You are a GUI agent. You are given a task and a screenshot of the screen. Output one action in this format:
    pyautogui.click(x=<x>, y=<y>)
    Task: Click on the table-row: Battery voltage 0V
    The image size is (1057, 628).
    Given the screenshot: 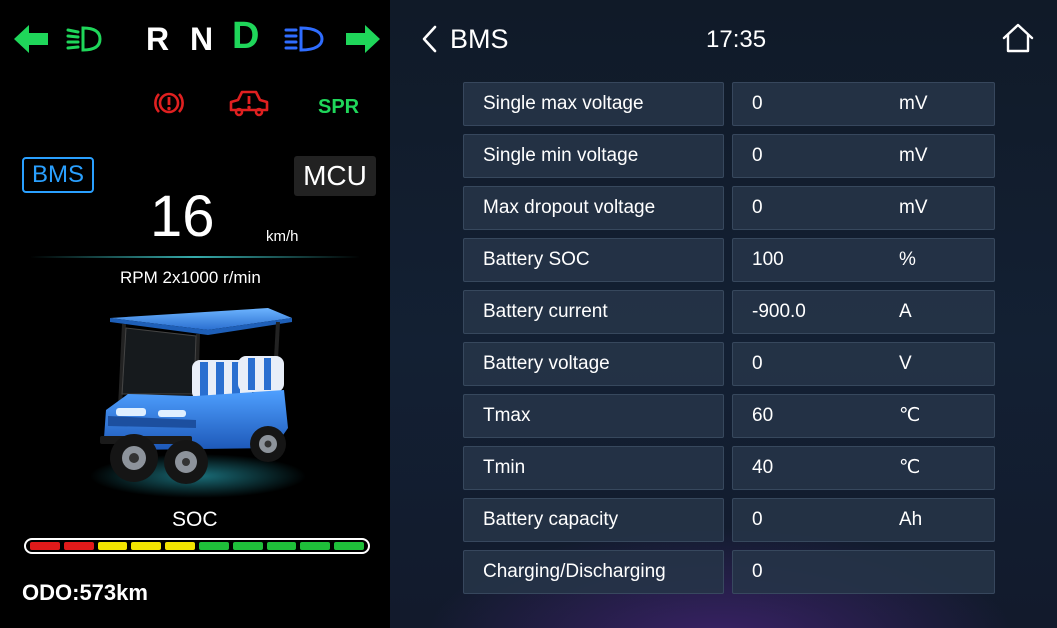 What is the action you would take?
    pyautogui.click(x=729, y=364)
    